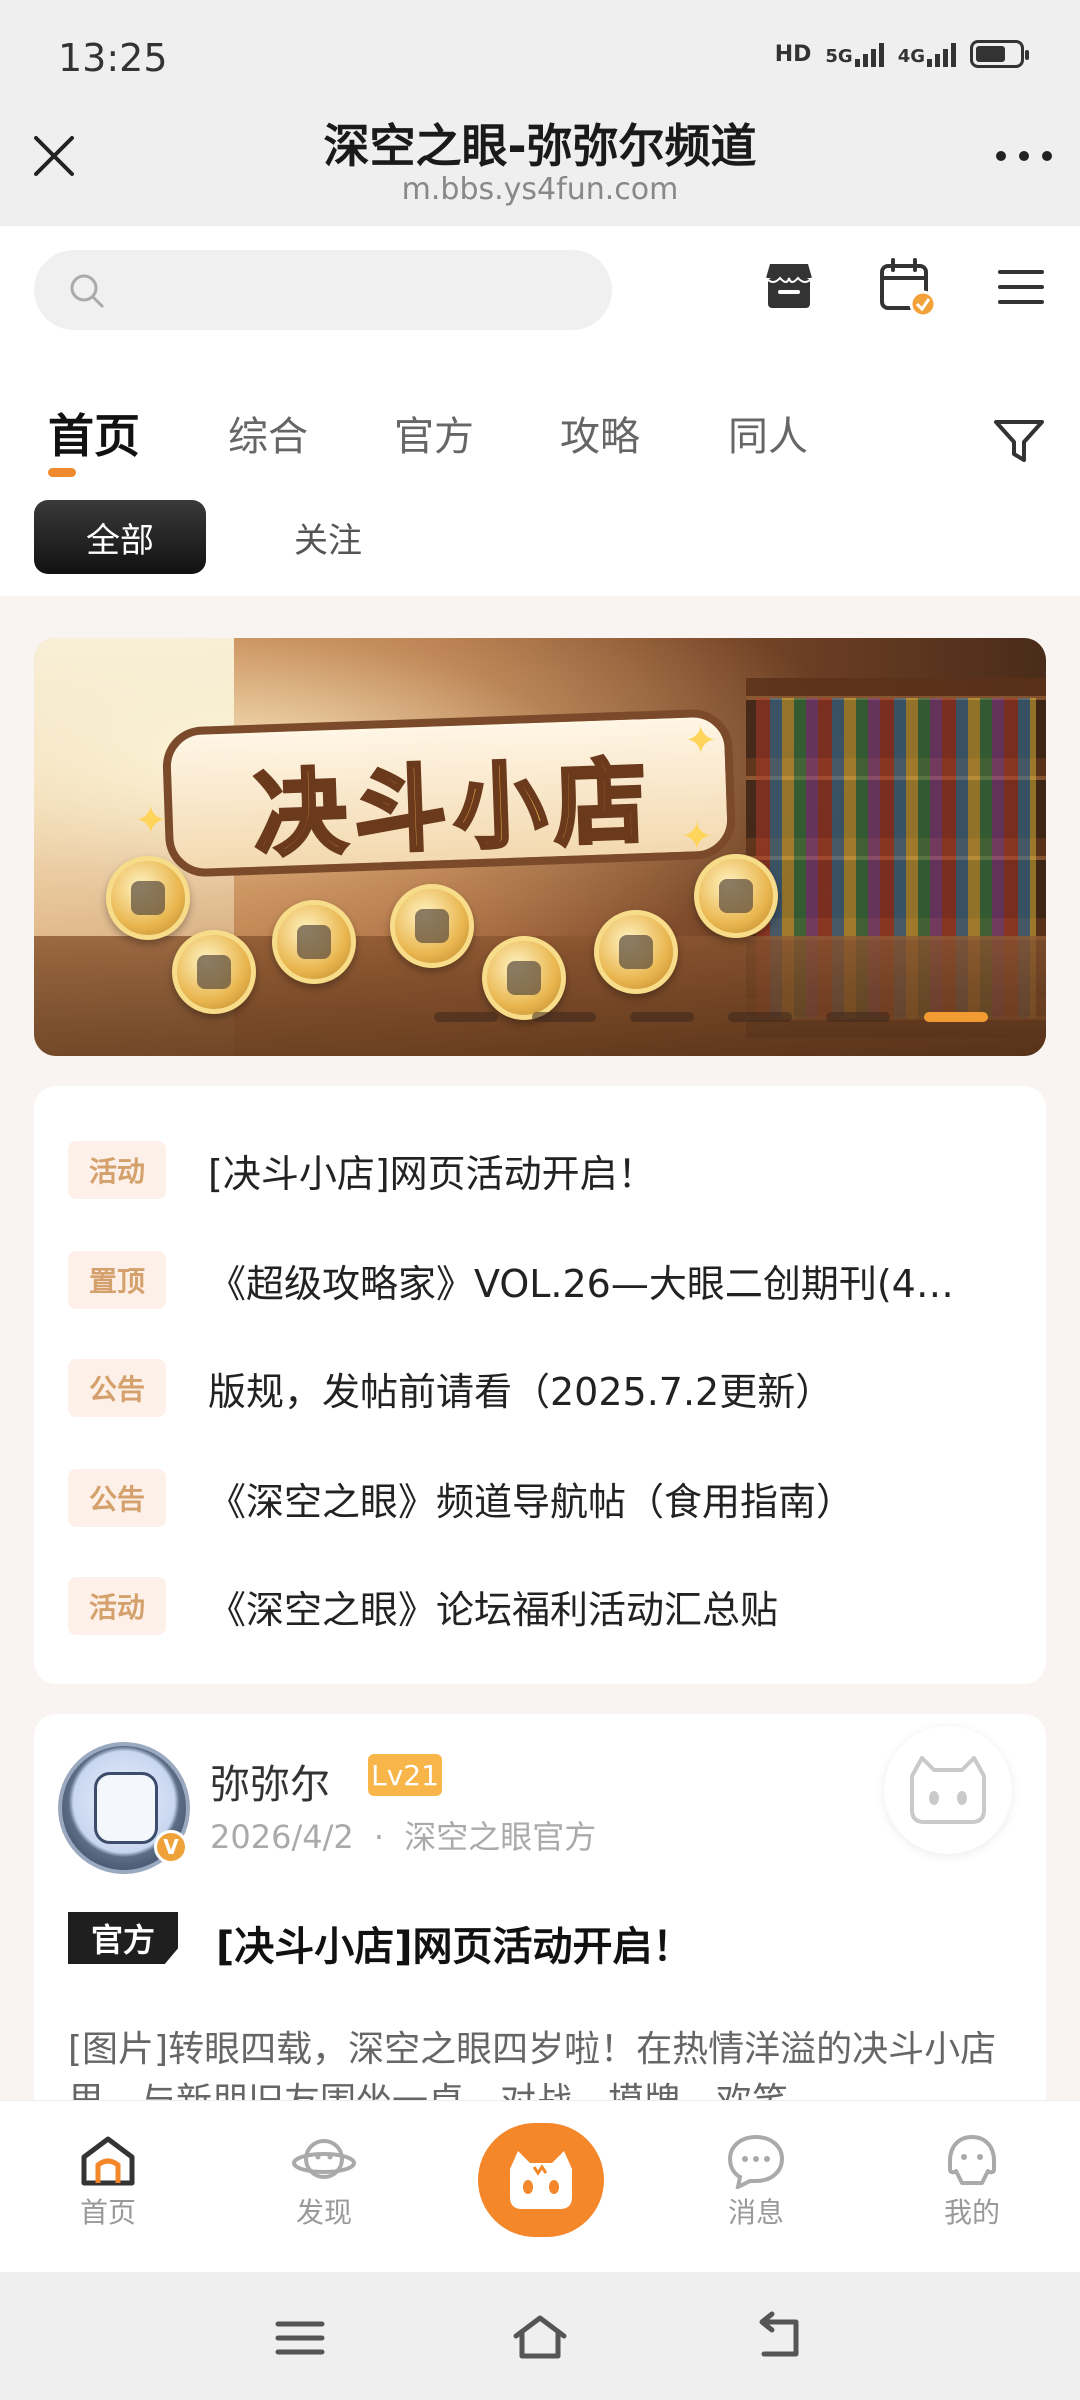 Image resolution: width=1080 pixels, height=2400 pixels. I want to click on post-source: 深空之眼官方, so click(500, 1837).